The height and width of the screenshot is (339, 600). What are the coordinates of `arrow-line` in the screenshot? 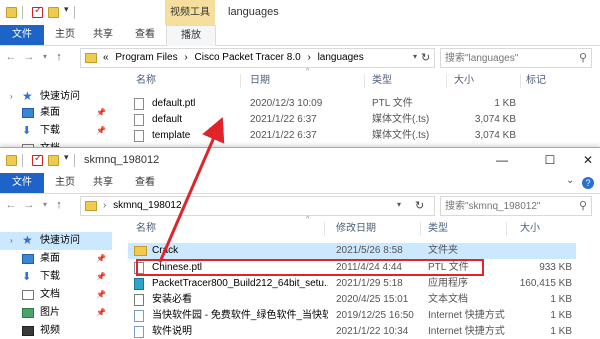 It's located at (191, 189).